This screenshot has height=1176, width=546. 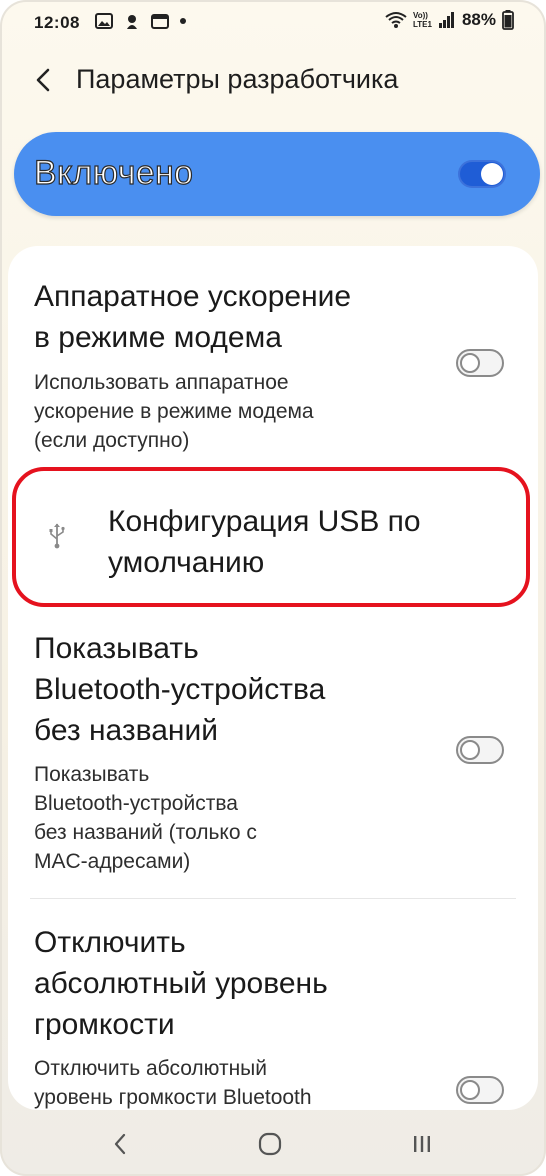 I want to click on home-icon, so click(x=270, y=1144).